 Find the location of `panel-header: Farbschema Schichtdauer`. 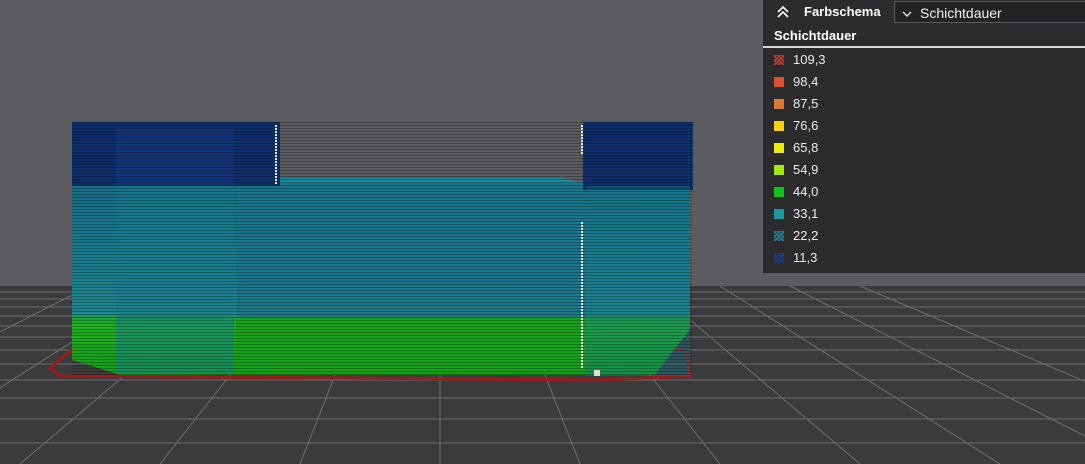

panel-header: Farbschema Schichtdauer is located at coordinates (924, 12).